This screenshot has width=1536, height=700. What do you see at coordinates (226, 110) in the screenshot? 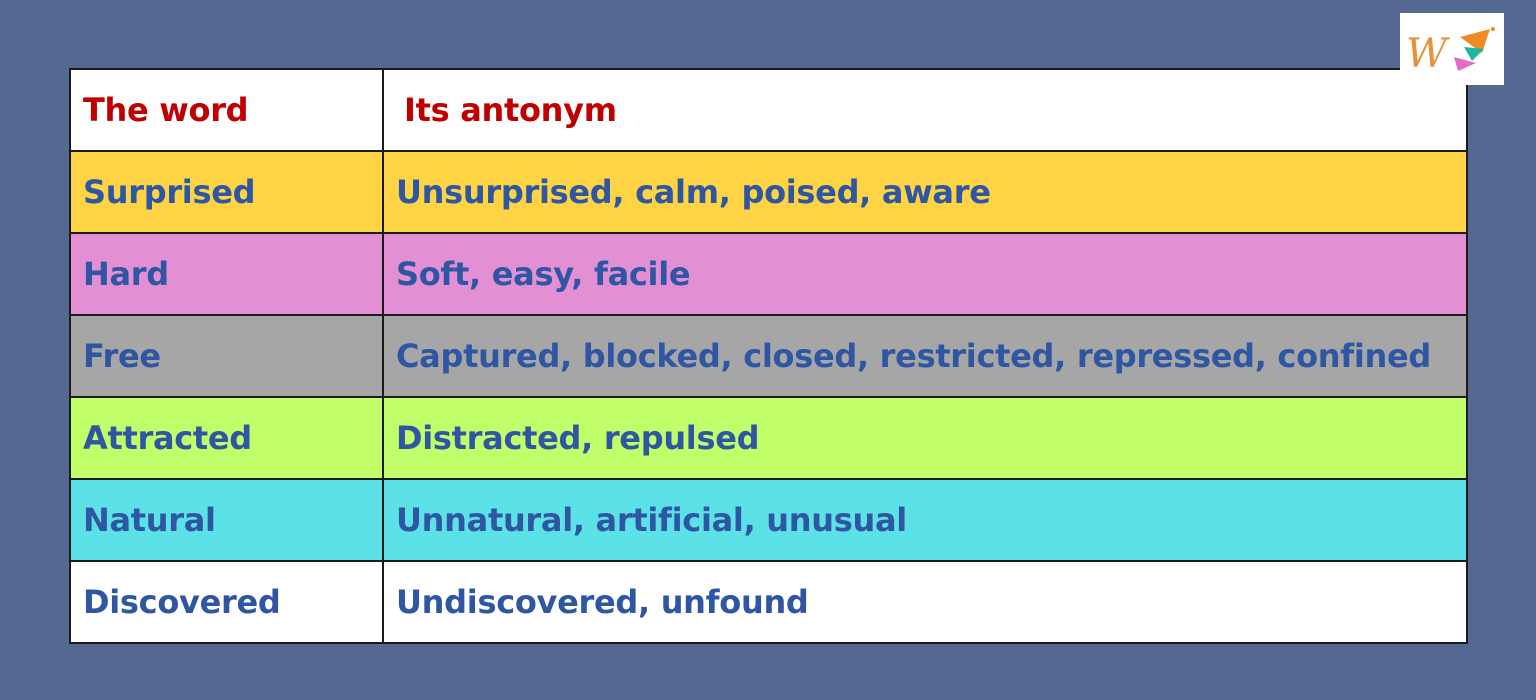
I see `header-word: The word` at bounding box center [226, 110].